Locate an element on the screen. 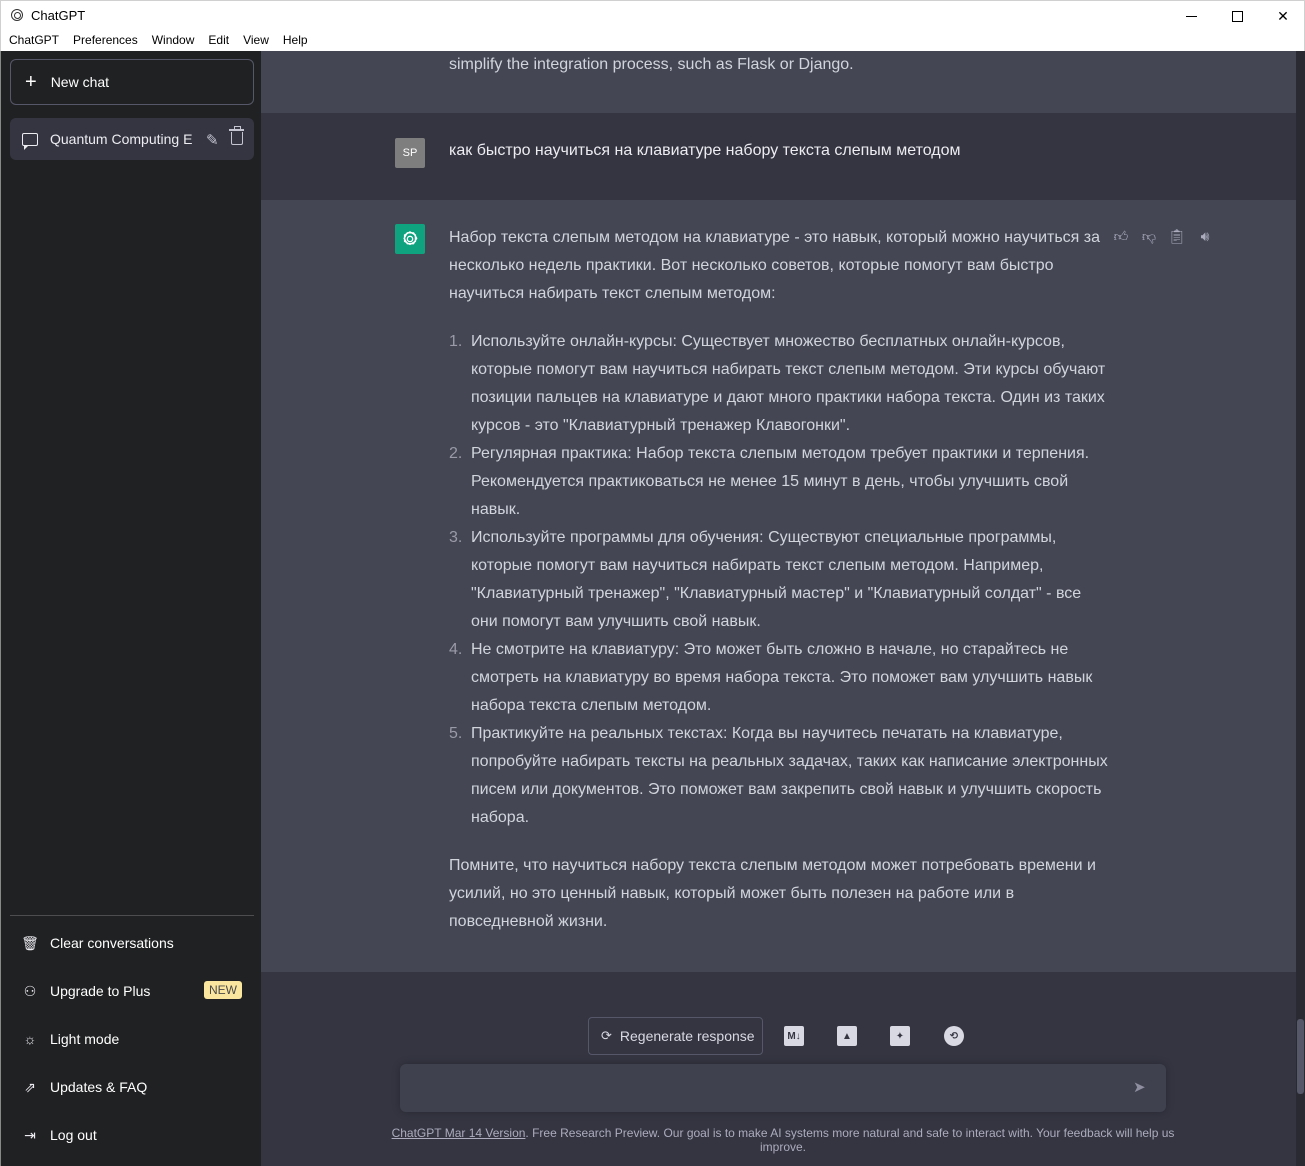 This screenshot has width=1305, height=1166. external-link-icon: ⇗ is located at coordinates (30, 1086).